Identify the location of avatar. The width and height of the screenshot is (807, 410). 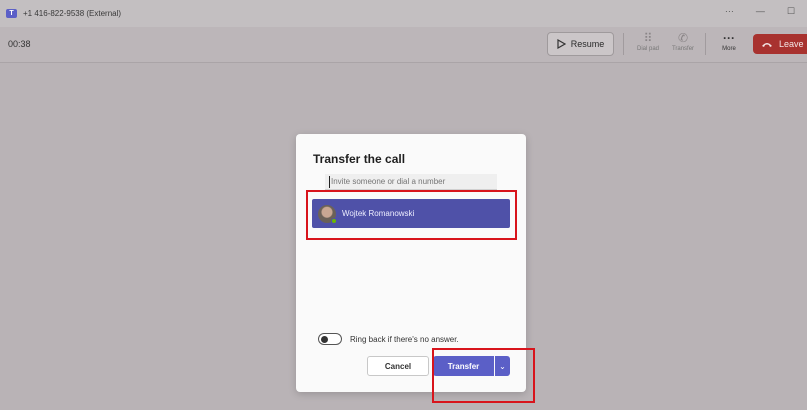
(327, 214).